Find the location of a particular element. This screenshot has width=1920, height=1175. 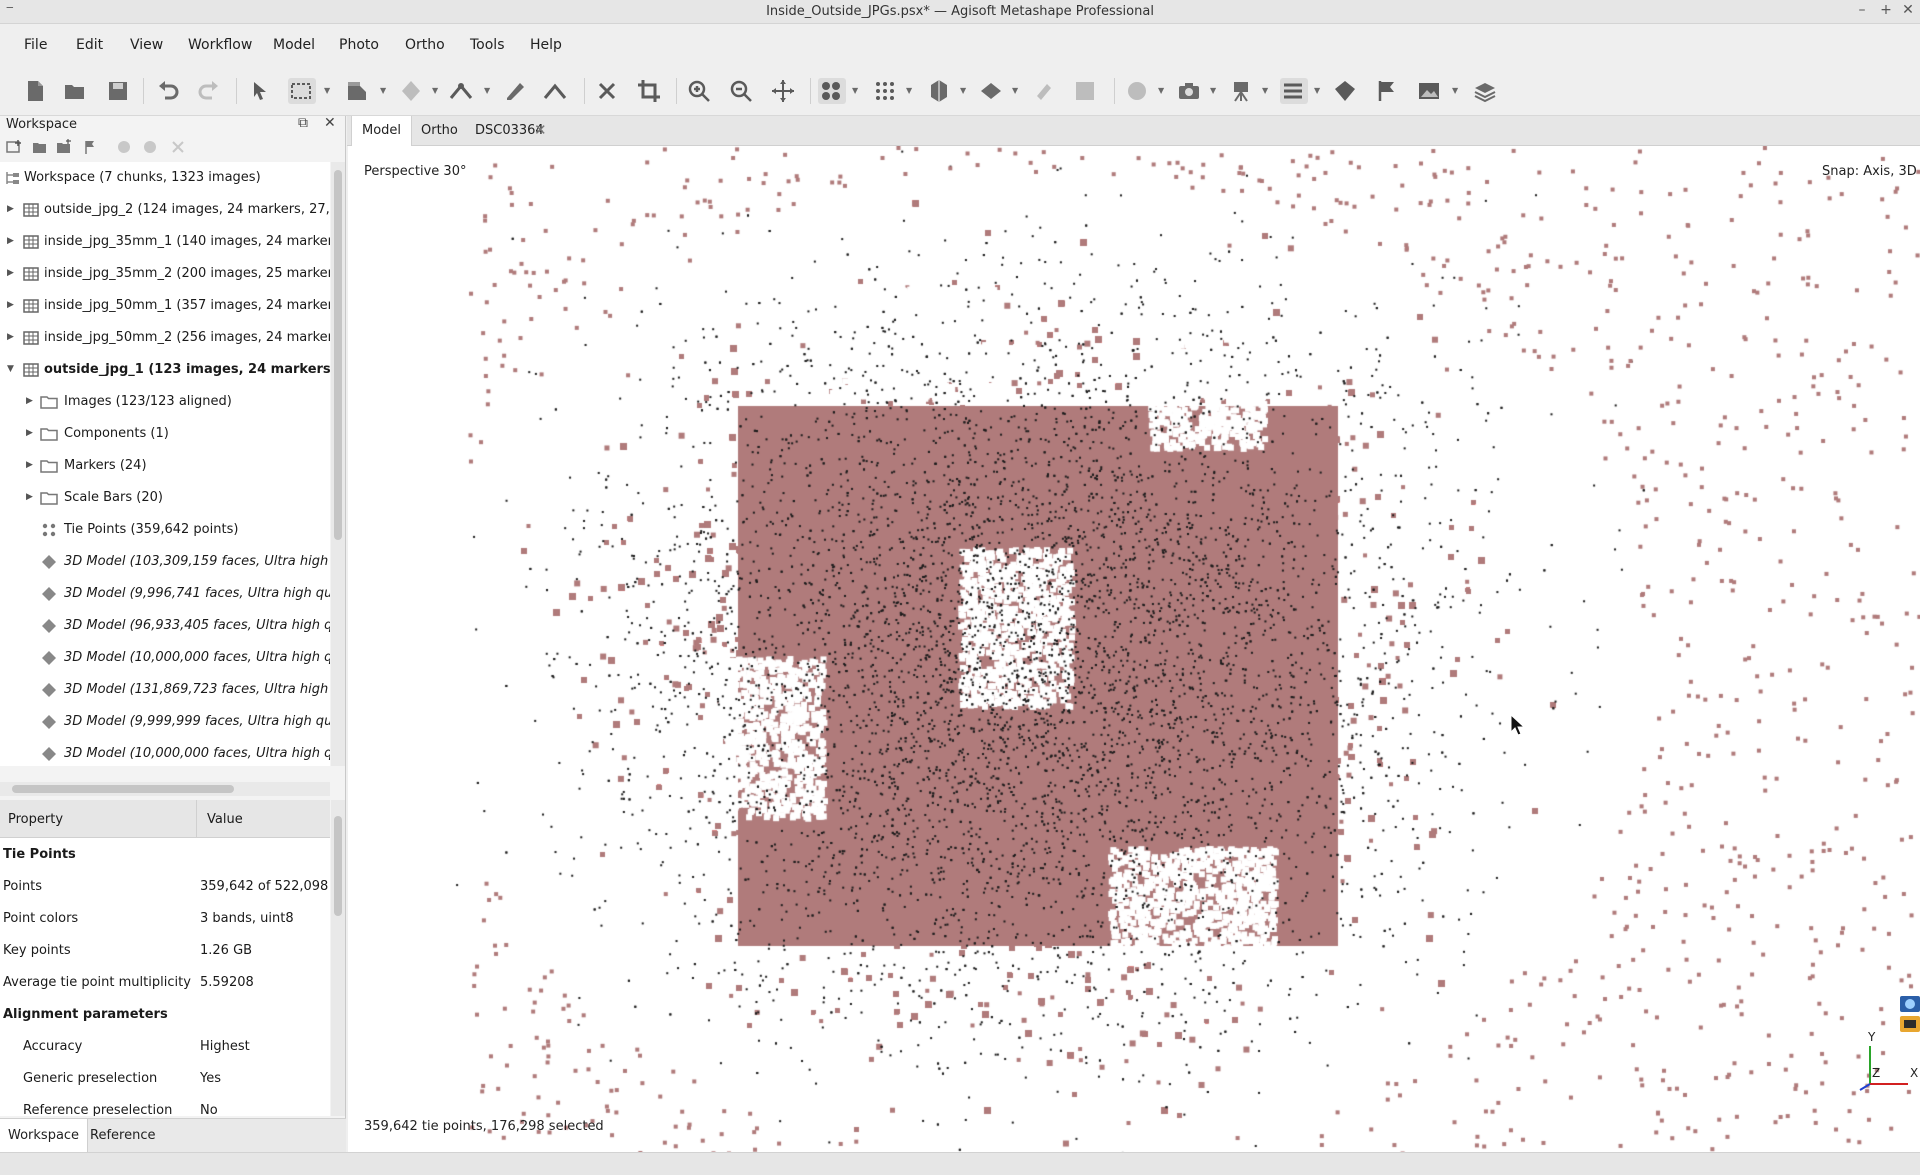

tab-reference: Reference is located at coordinates (122, 1136).